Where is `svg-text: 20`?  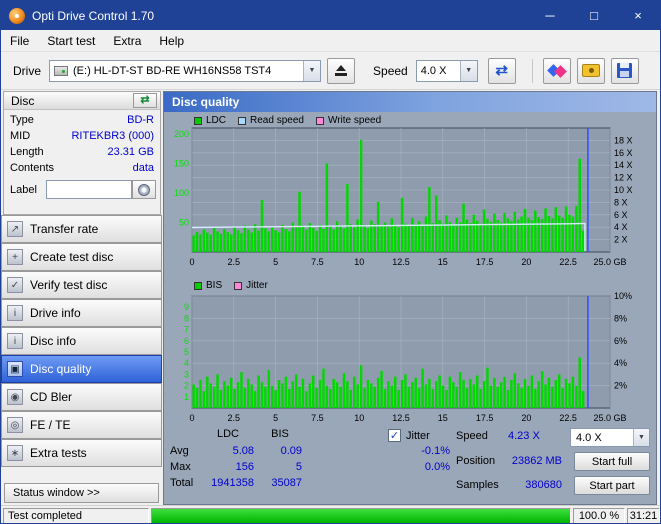 svg-text: 20 is located at coordinates (526, 262).